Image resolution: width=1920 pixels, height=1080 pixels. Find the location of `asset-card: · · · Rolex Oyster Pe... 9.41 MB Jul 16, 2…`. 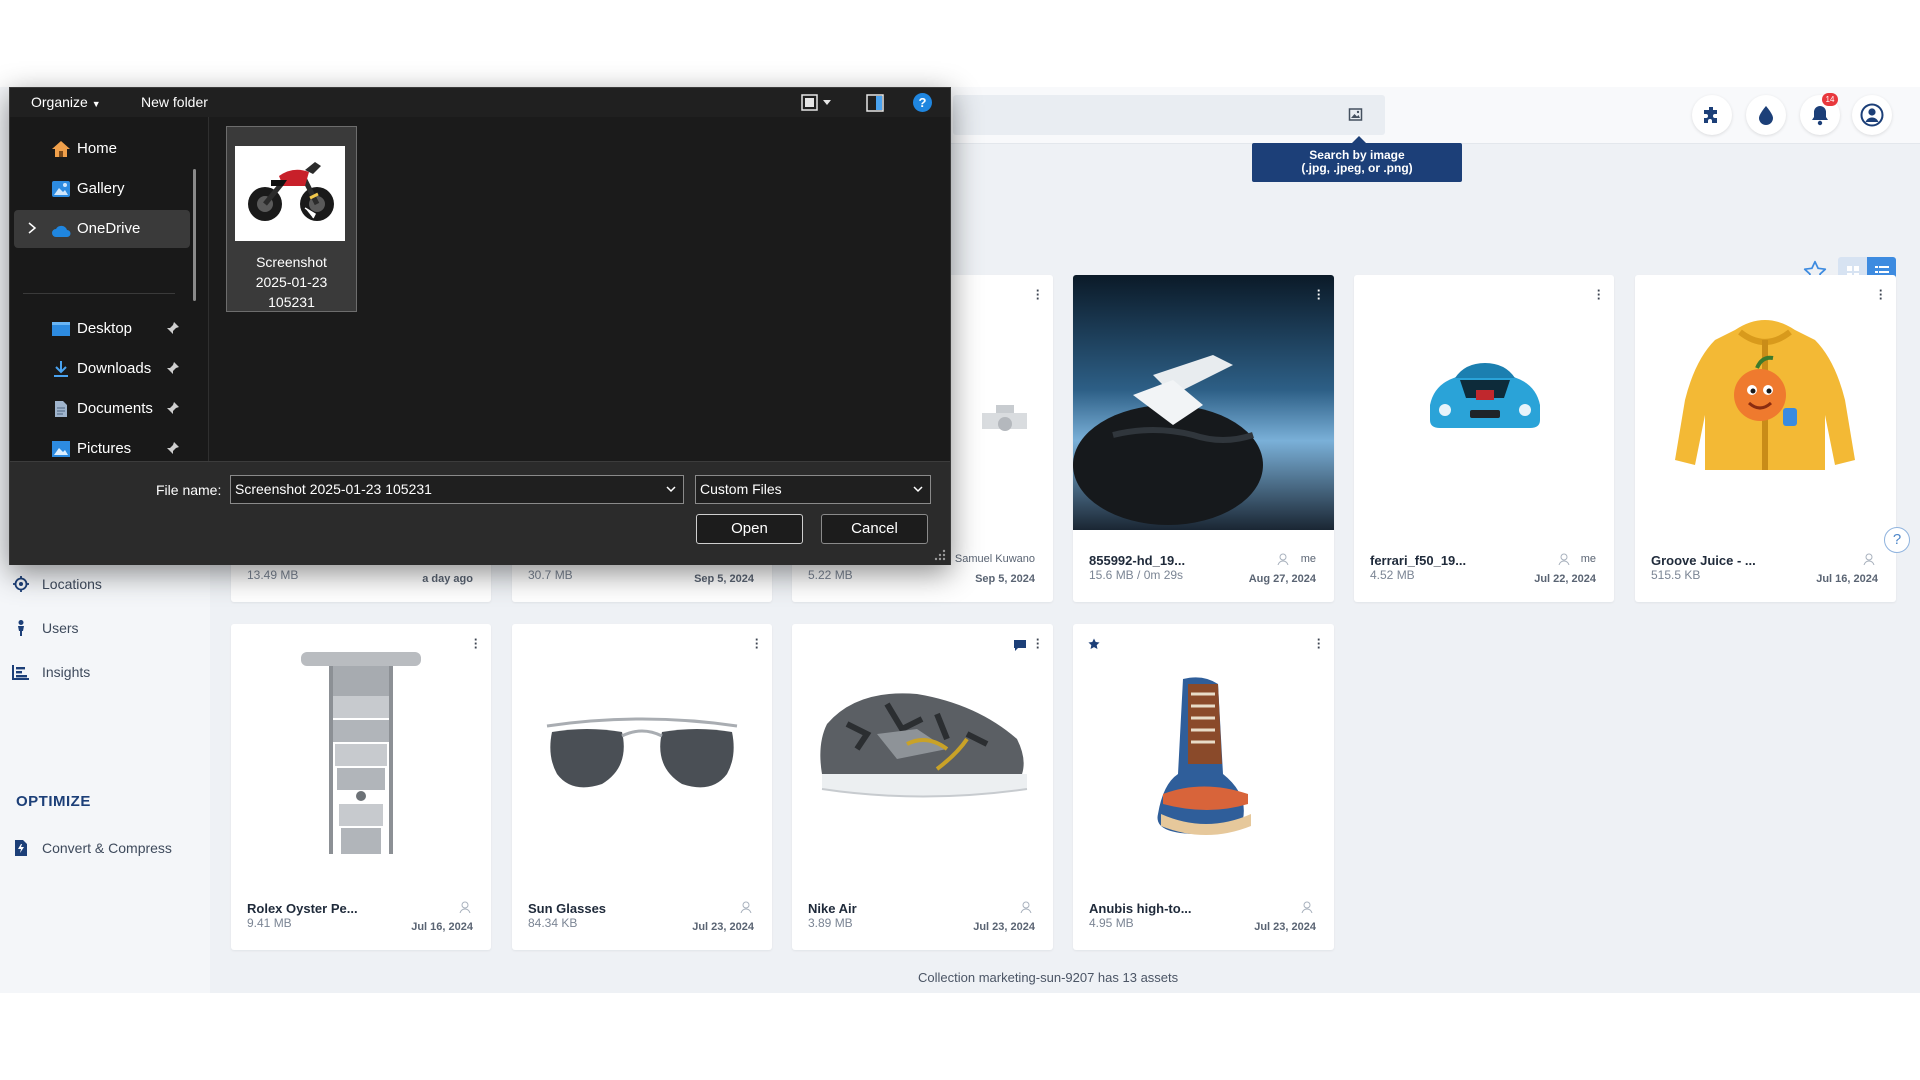

asset-card: · · · Rolex Oyster Pe... 9.41 MB Jul 16, 2… is located at coordinates (361, 787).